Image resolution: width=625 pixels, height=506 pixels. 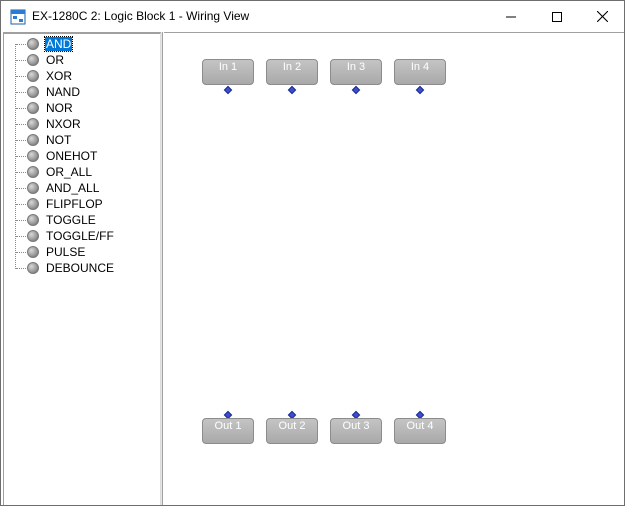 I want to click on output-port-label: Out 2, so click(x=292, y=426).